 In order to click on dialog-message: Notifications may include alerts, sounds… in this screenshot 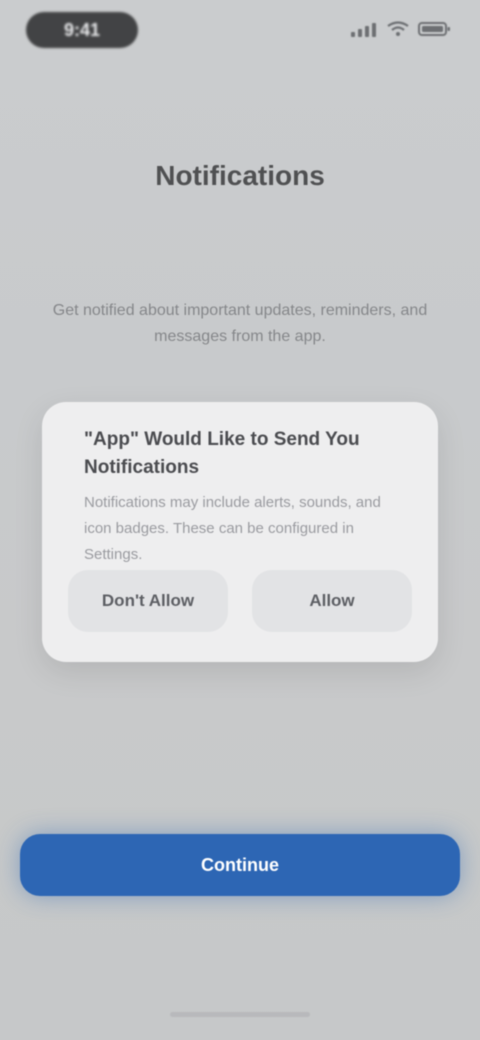, I will do `click(232, 528)`.